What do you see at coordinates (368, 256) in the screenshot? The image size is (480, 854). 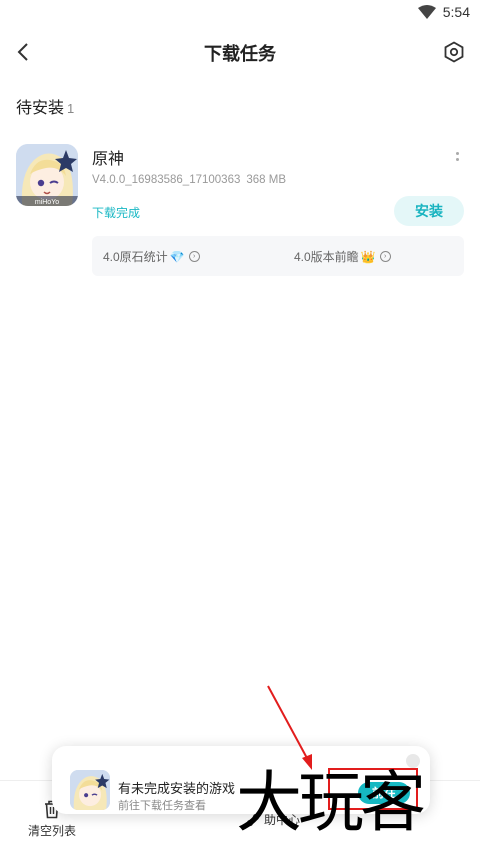 I see `crown-icon: 👑` at bounding box center [368, 256].